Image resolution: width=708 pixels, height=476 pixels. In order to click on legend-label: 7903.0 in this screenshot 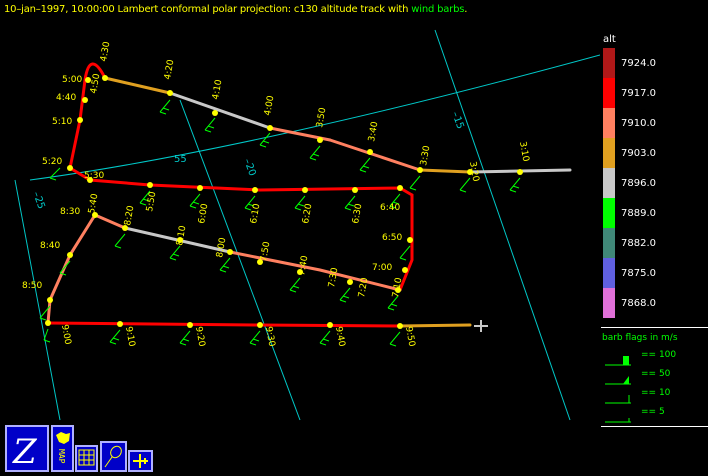, I will do `click(638, 153)`.